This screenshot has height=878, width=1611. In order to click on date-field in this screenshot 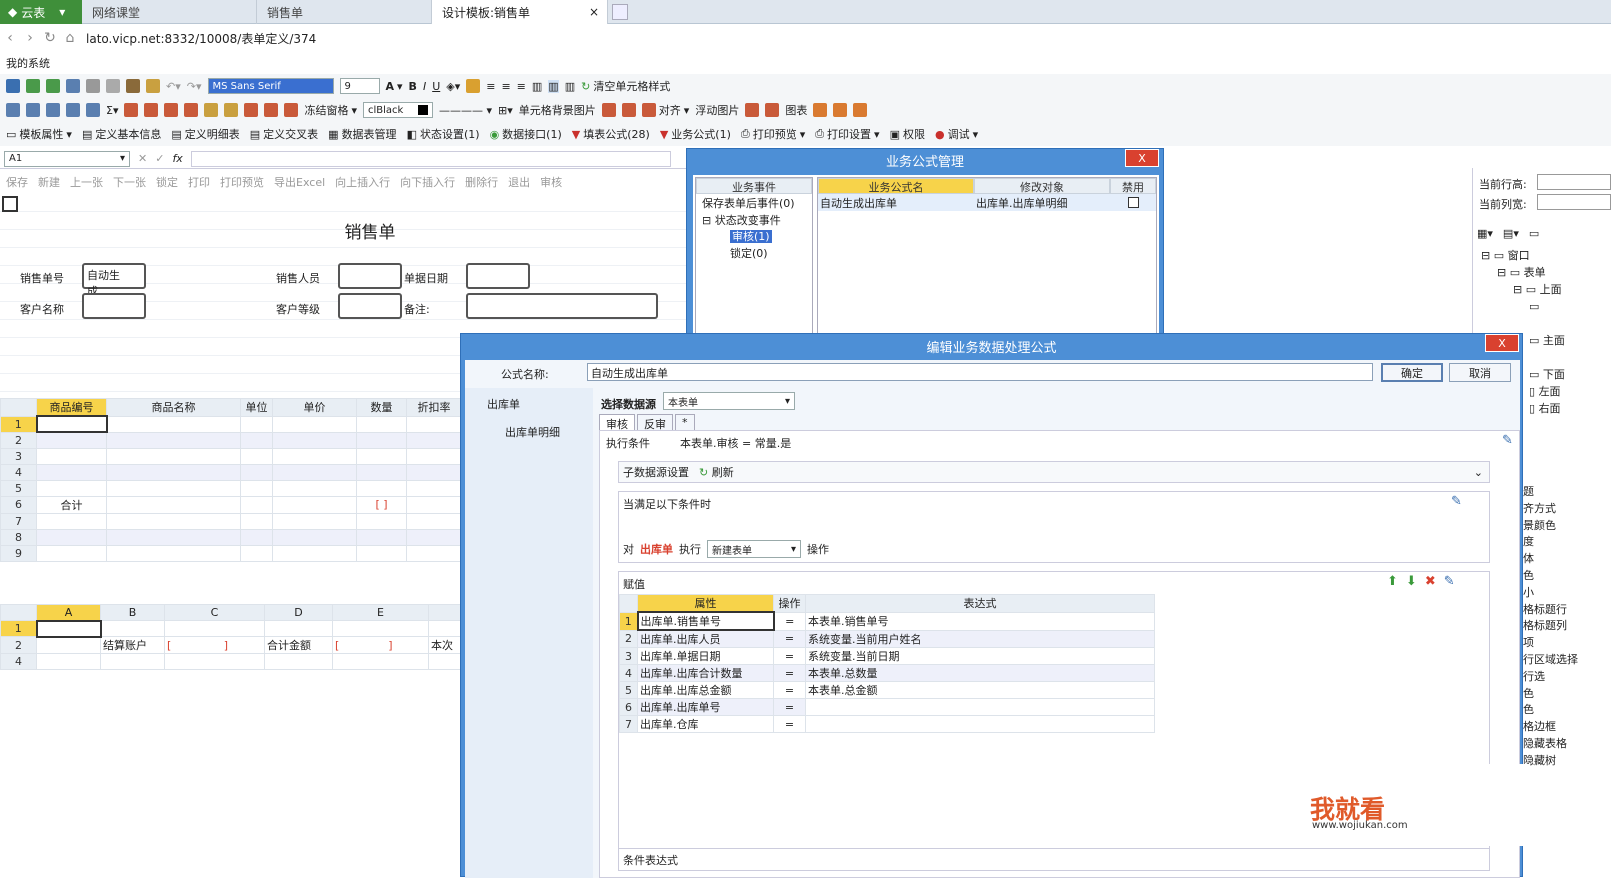, I will do `click(498, 276)`.